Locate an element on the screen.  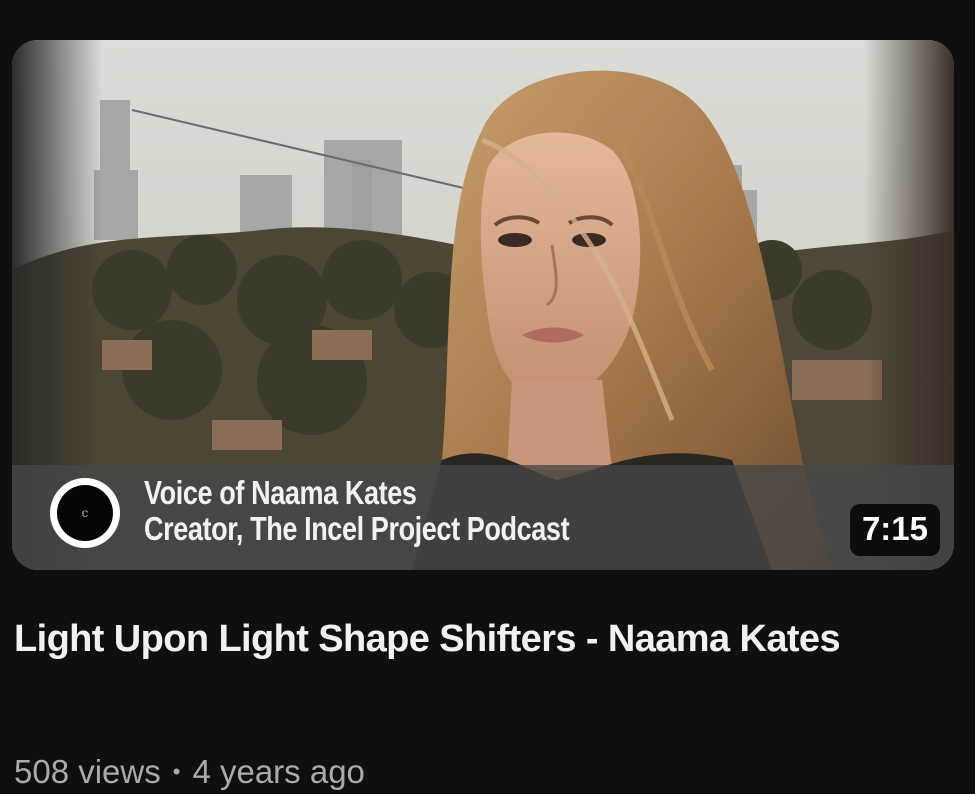
channel-logo-letter: c is located at coordinates (85, 513).